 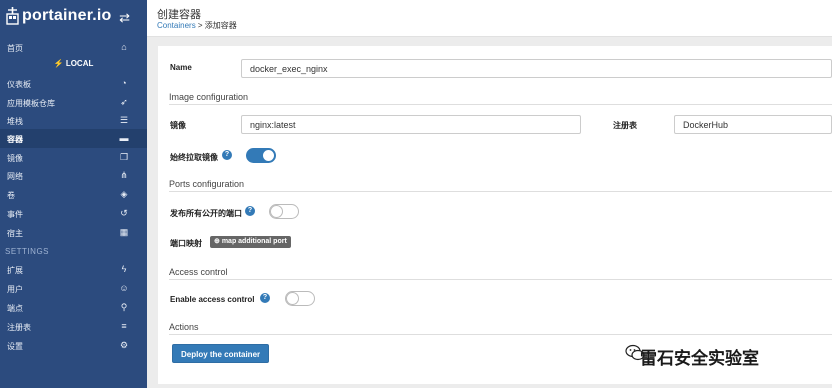 What do you see at coordinates (261, 155) in the screenshot?
I see `always-pull-toggle` at bounding box center [261, 155].